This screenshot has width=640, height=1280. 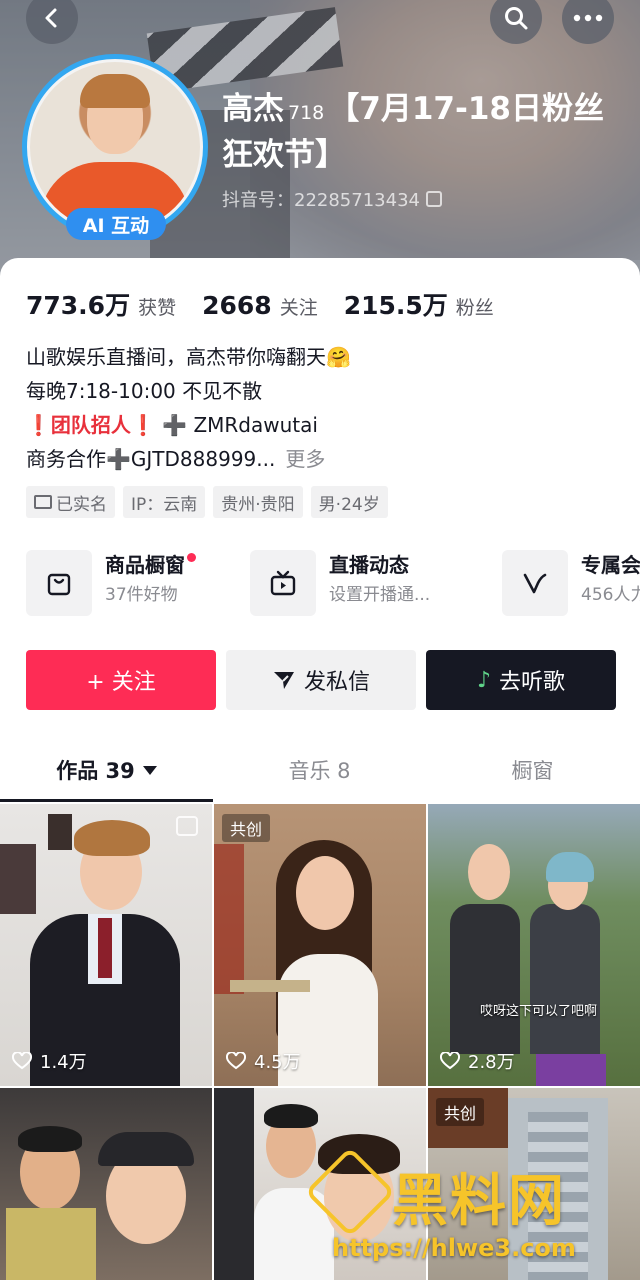 What do you see at coordinates (283, 583) in the screenshot?
I see `tv-icon` at bounding box center [283, 583].